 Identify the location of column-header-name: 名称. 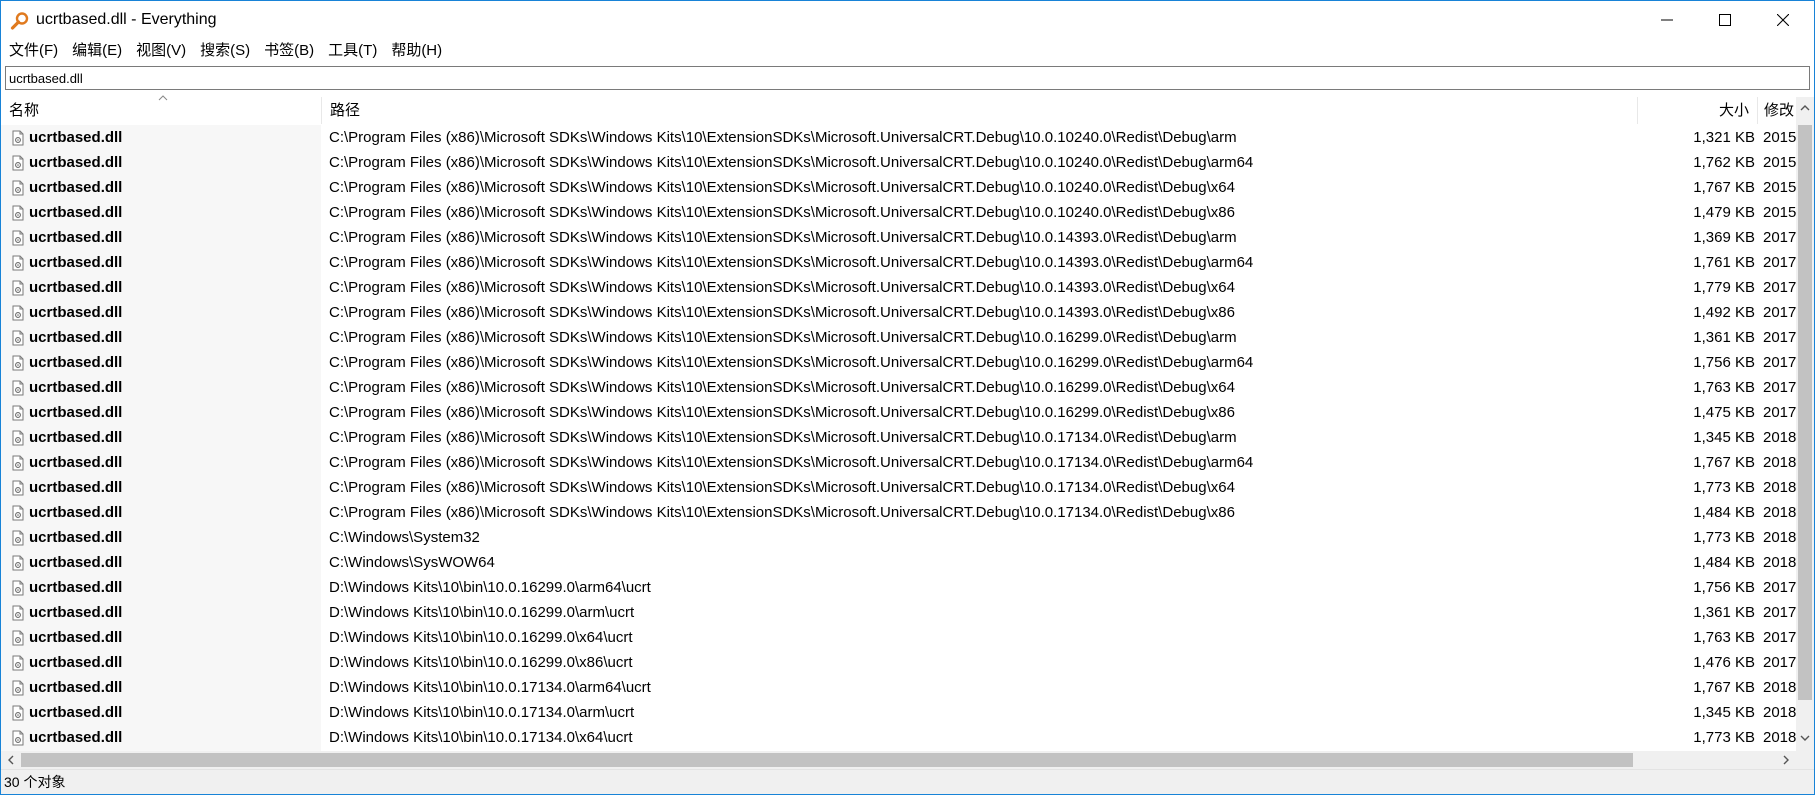
(161, 110).